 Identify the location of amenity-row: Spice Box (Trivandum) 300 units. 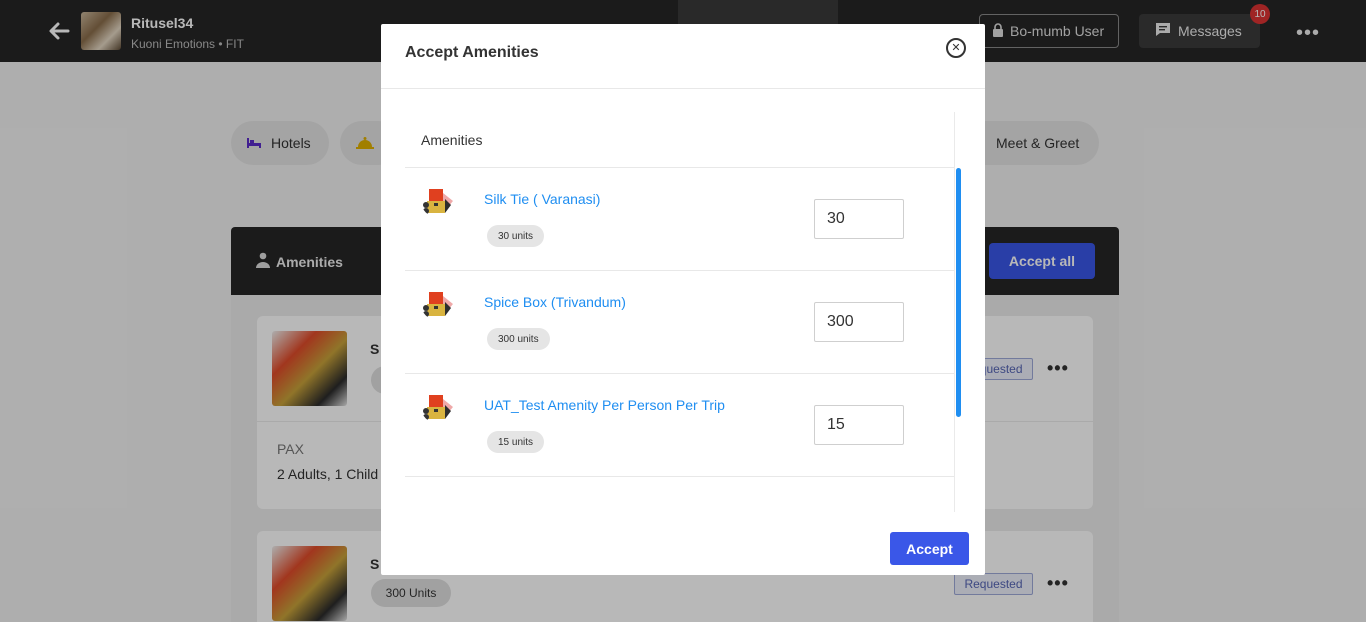
(679, 322).